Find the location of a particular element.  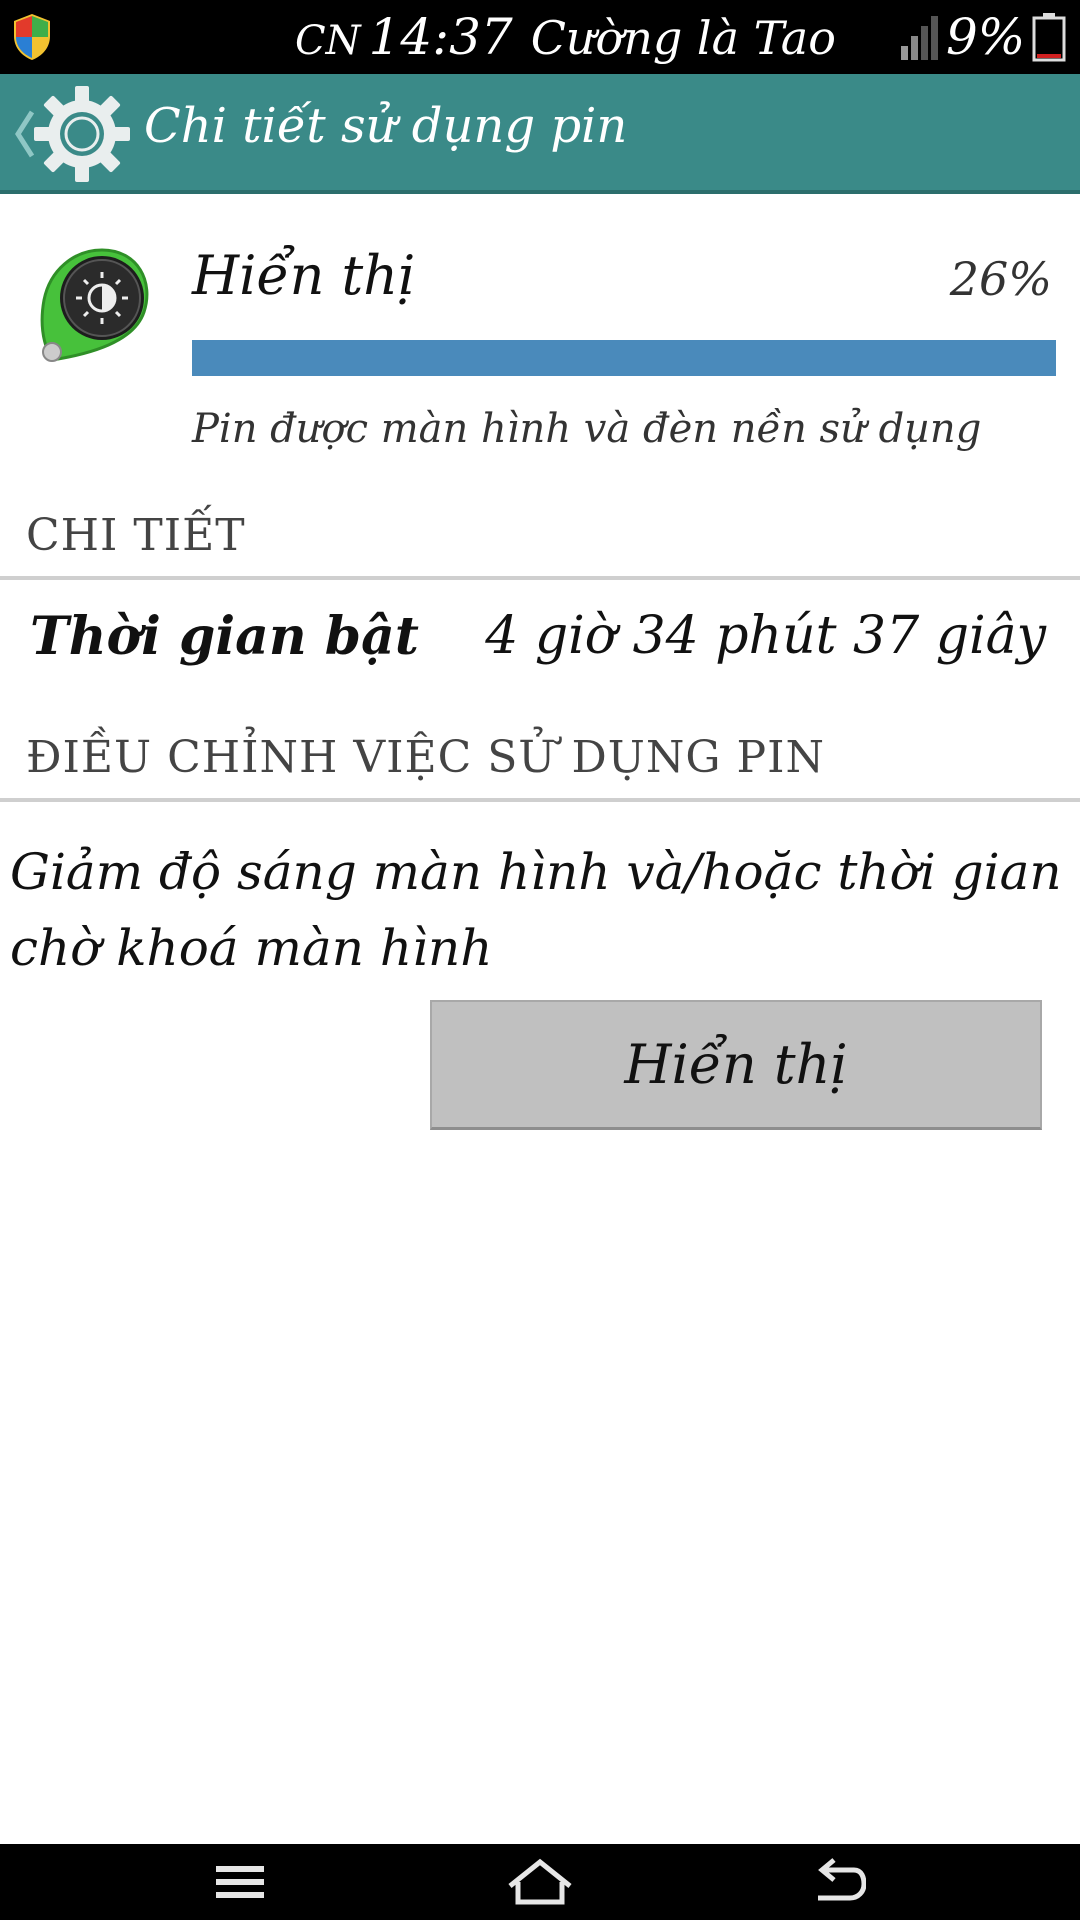

menu-icon is located at coordinates (240, 1882).